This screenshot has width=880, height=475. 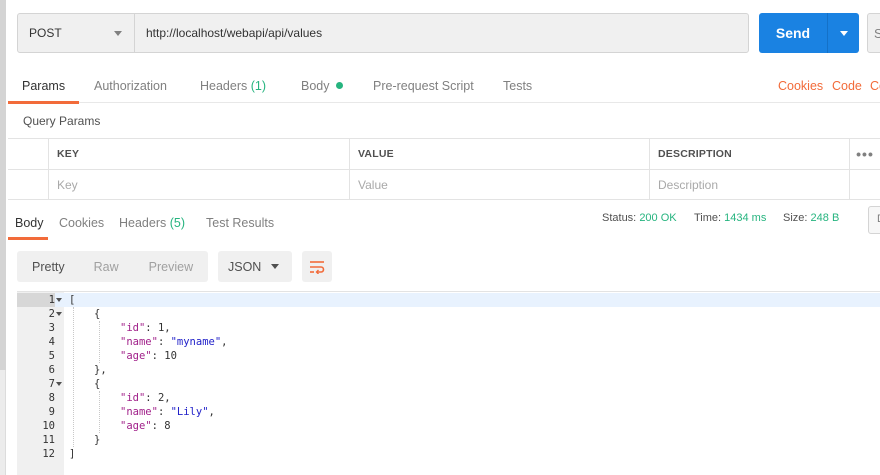 I want to click on language-value: JSON, so click(x=245, y=266).